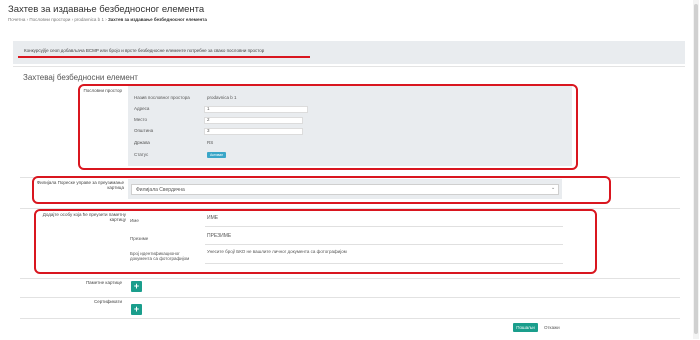 This screenshot has height=340, width=700. What do you see at coordinates (49, 19) in the screenshot?
I see `breadcrumb-business-spaces: Пословни простори` at bounding box center [49, 19].